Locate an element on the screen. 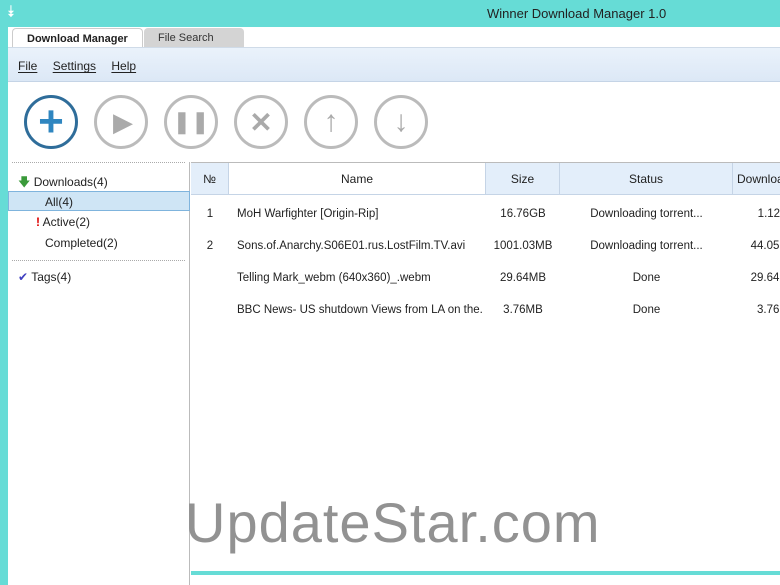  sidebar-item-active: ! Active(2) is located at coordinates (99, 222).